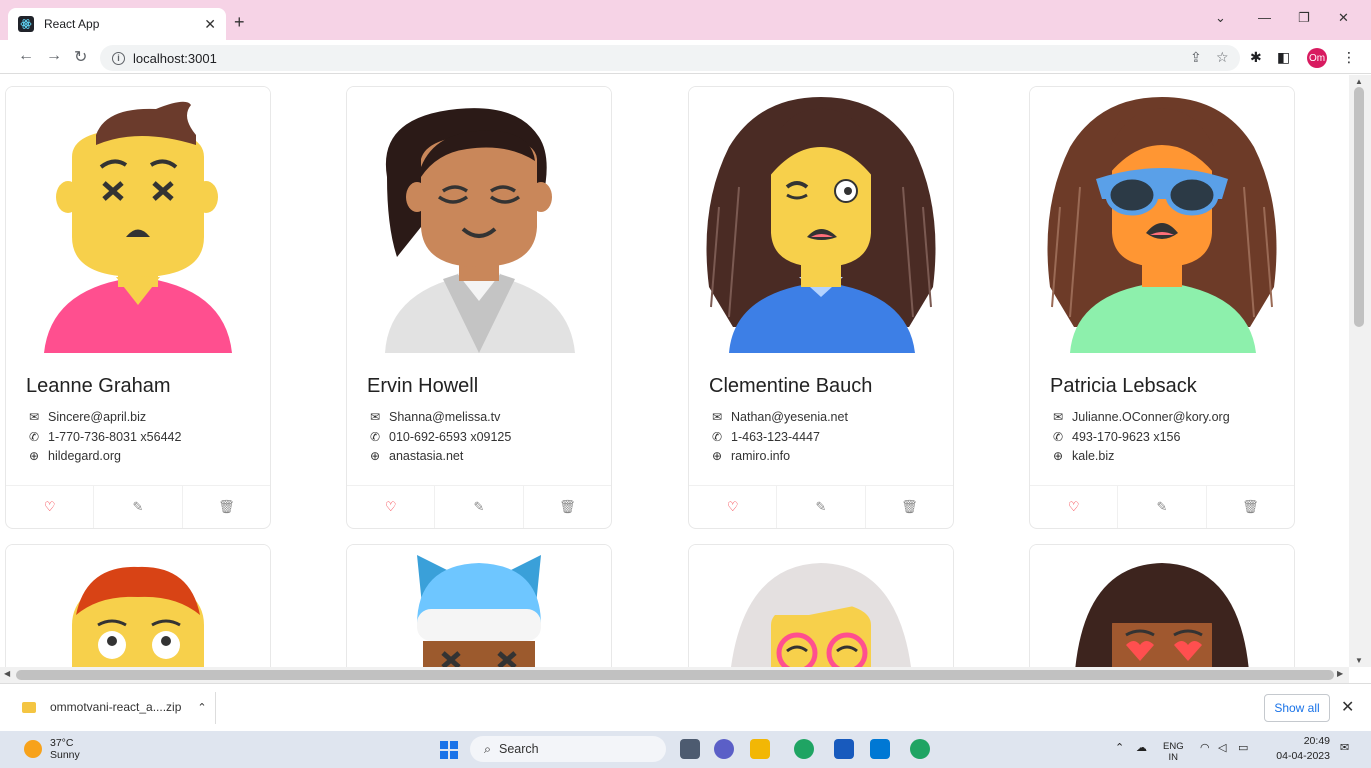 This screenshot has height=768, width=1371. I want to click on email-row: ✉ Sincere@april.biz, so click(86, 417).